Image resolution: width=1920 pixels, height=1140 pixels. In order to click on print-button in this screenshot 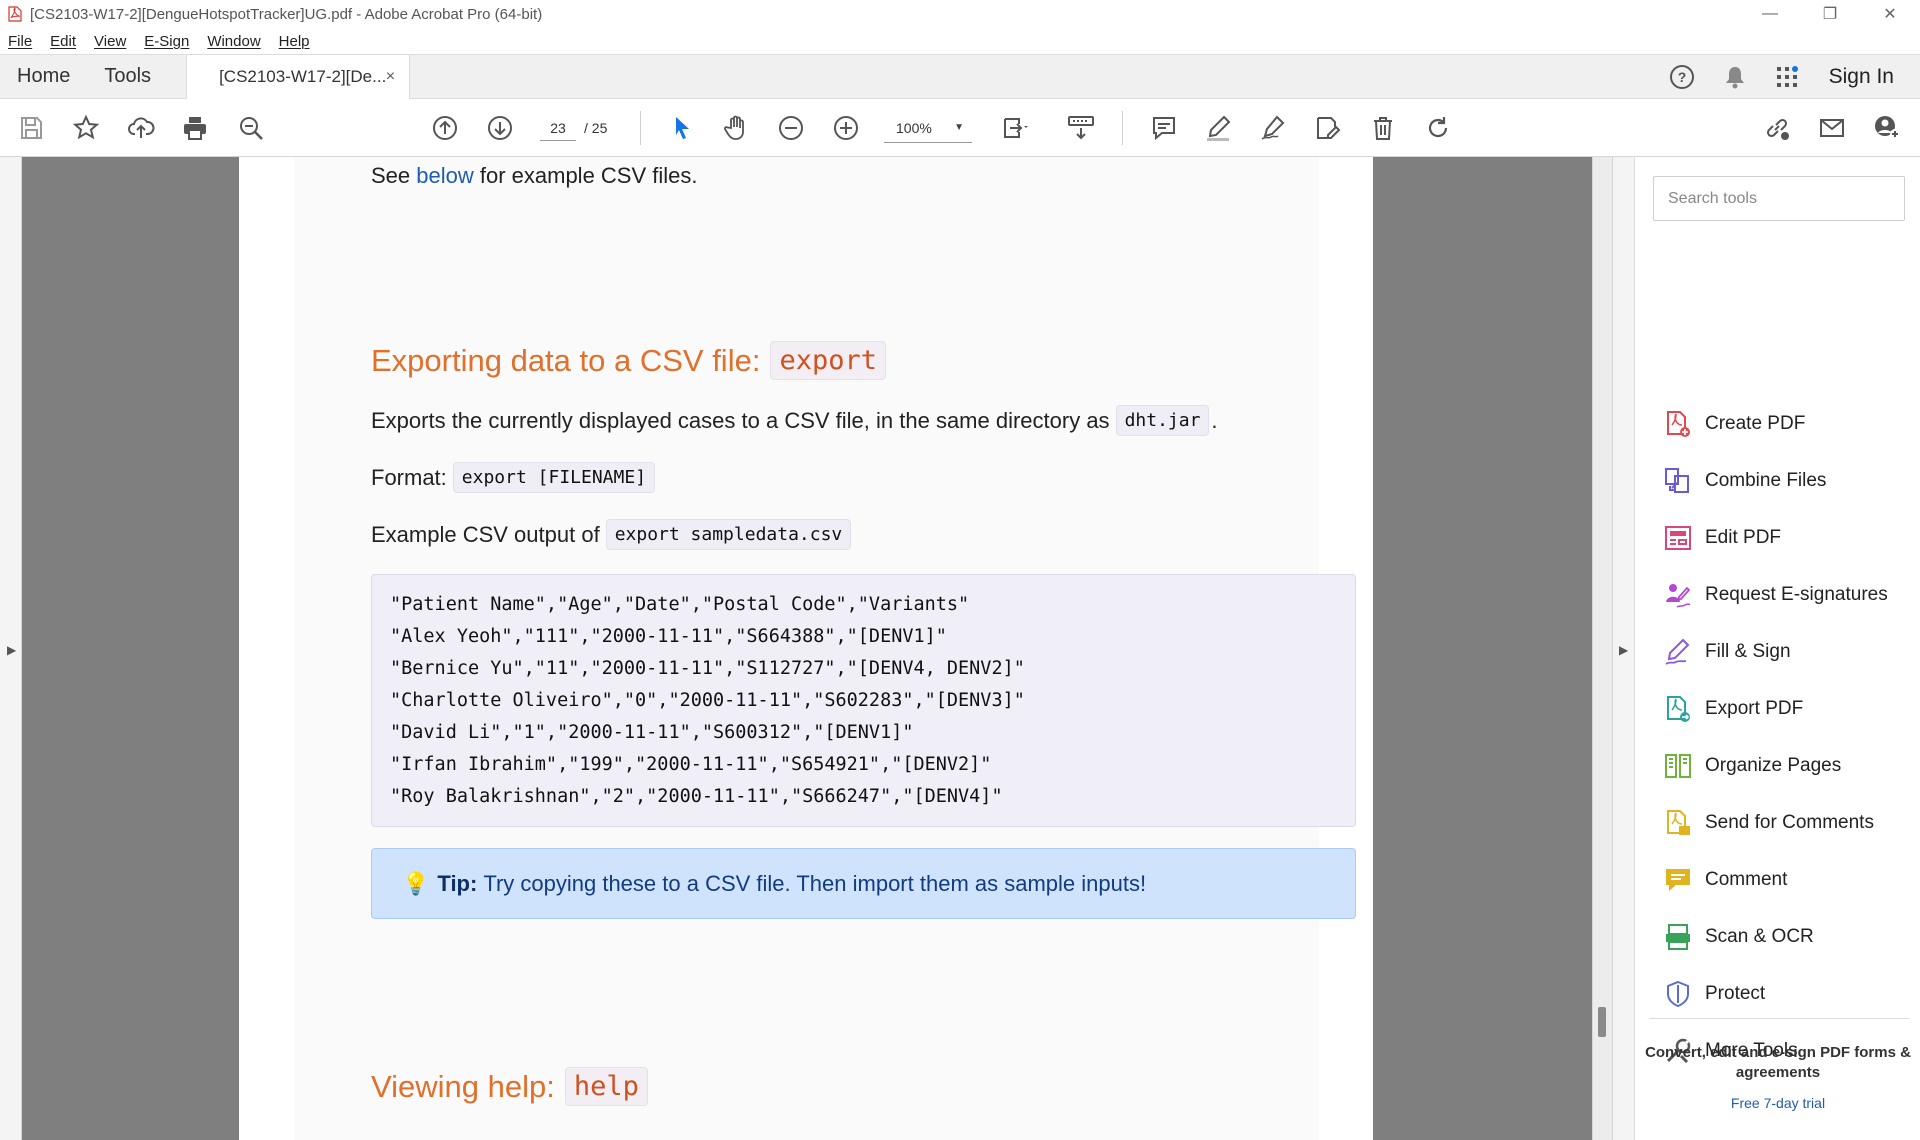, I will do `click(195, 128)`.